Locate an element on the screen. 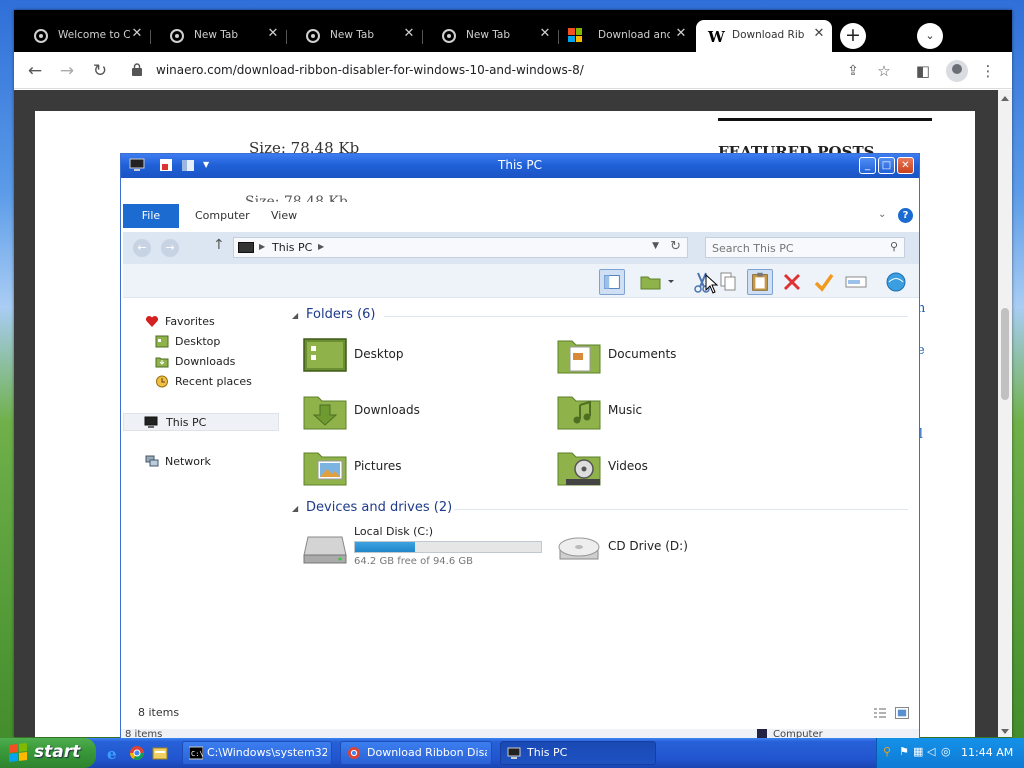 The height and width of the screenshot is (768, 1024). devices-group-header: ◢ Devices and drives (2) is located at coordinates (602, 510).